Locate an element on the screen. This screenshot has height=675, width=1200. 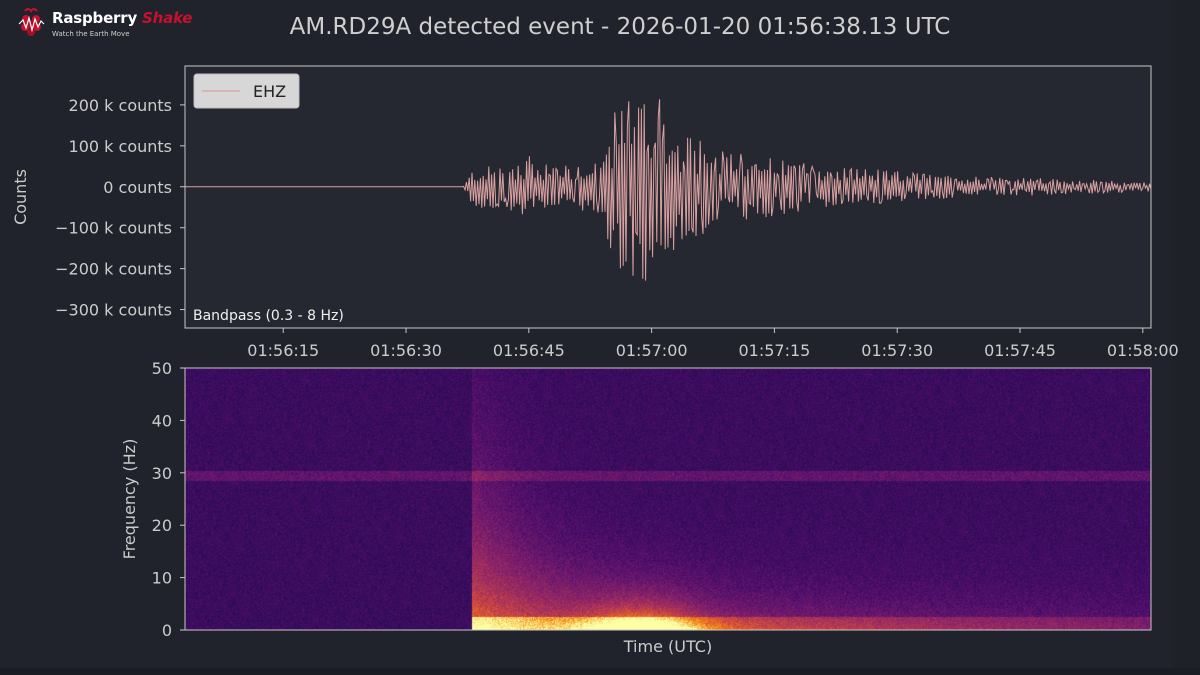
x-tick-label-01-58-00: 01:58:00 is located at coordinates (1143, 350).